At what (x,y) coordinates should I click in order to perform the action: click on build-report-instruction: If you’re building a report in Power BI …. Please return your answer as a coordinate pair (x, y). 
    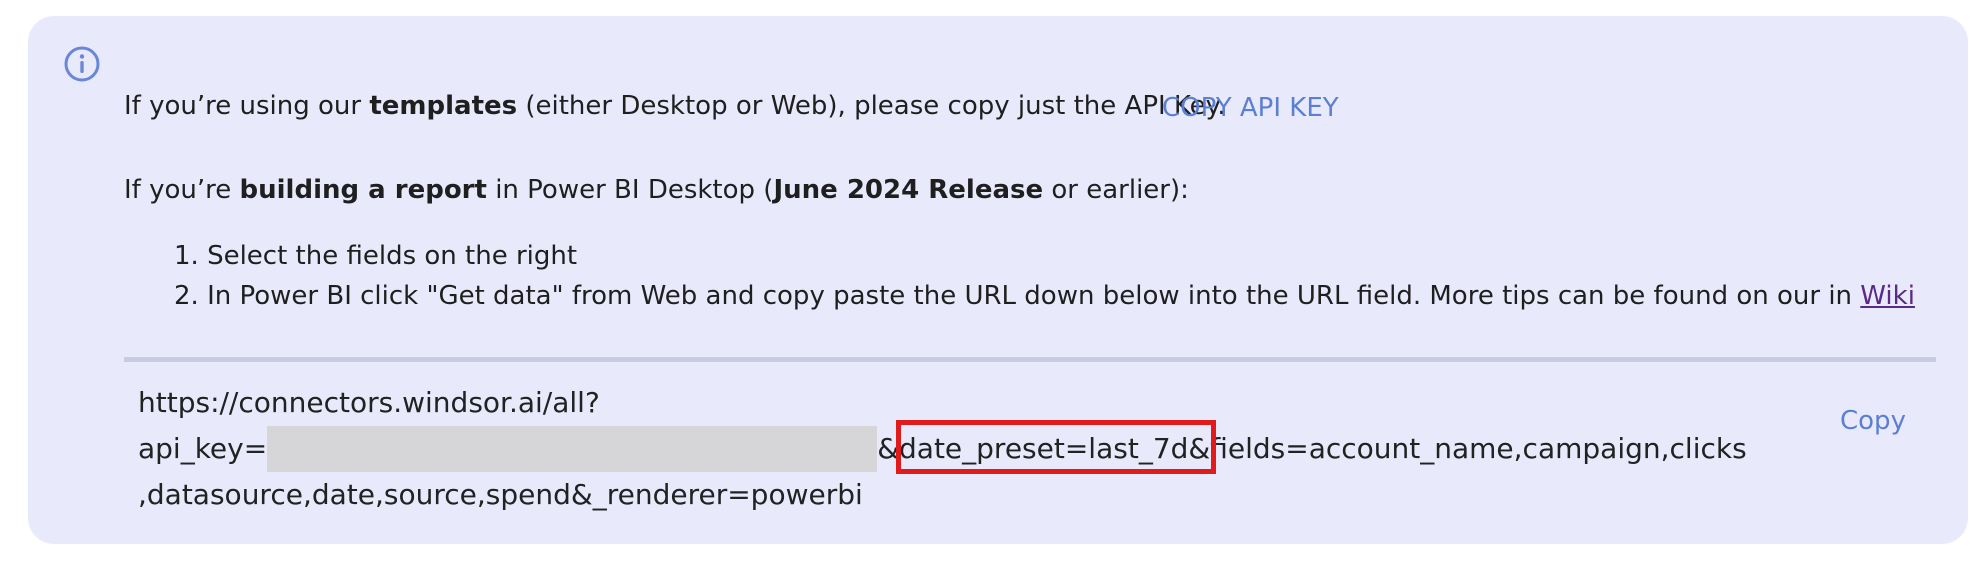
    Looking at the image, I should click on (656, 190).